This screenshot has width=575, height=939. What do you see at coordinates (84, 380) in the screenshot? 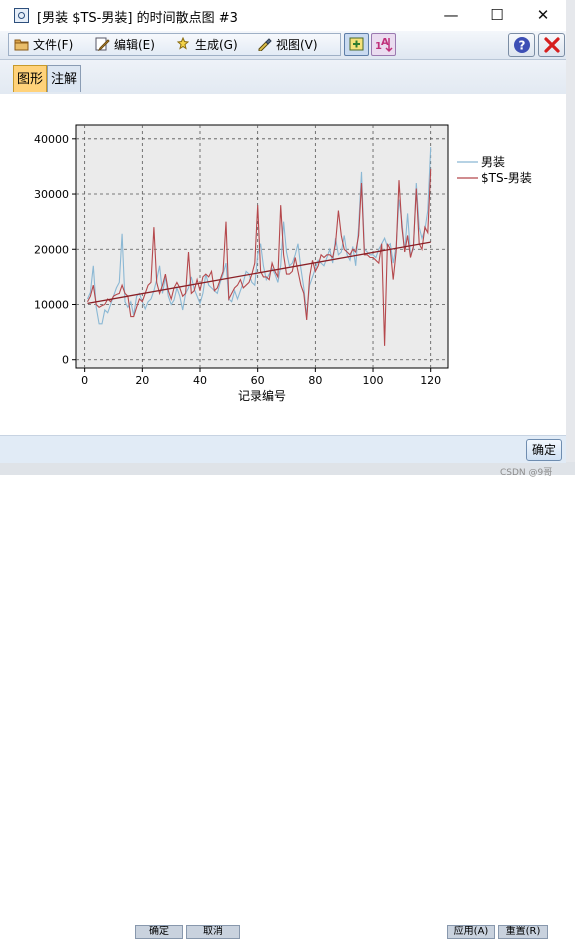
I see `x-tick-label: 0` at bounding box center [84, 380].